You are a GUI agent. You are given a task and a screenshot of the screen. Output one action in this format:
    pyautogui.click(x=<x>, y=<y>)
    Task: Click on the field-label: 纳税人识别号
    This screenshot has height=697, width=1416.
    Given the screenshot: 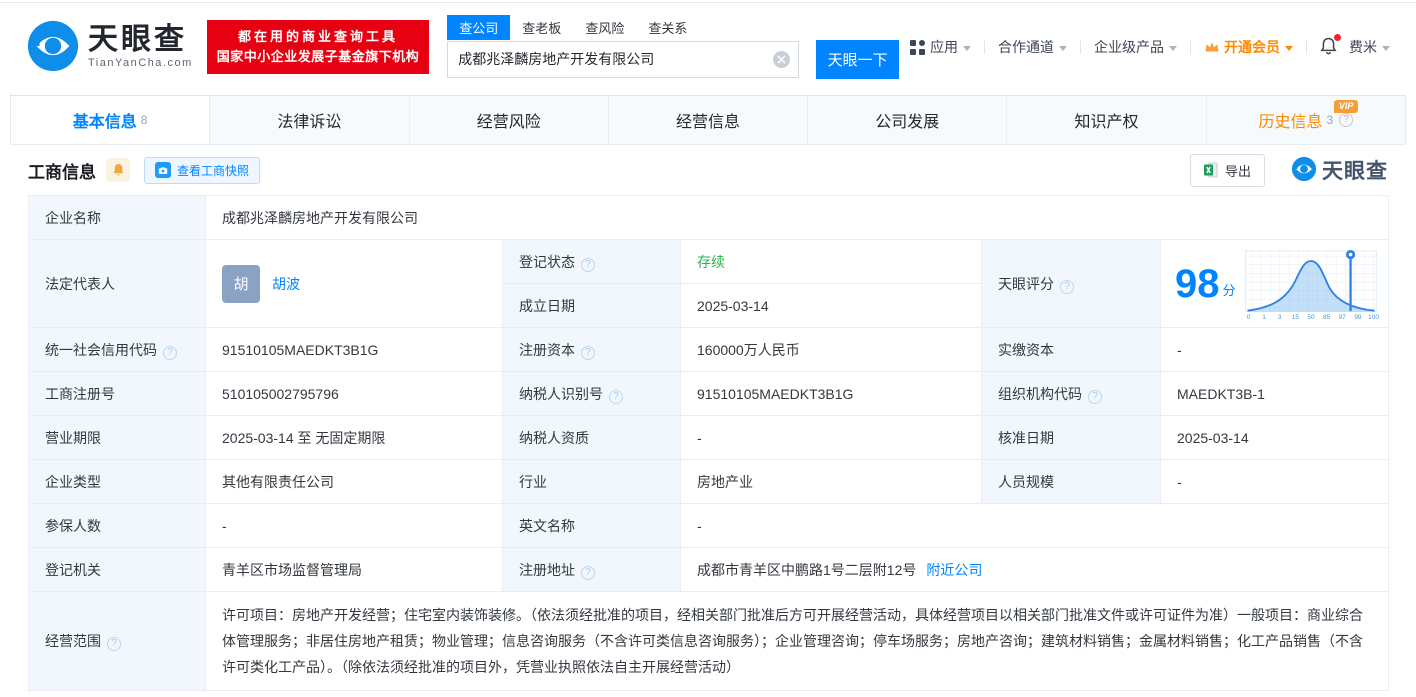 What is the action you would take?
    pyautogui.click(x=561, y=393)
    